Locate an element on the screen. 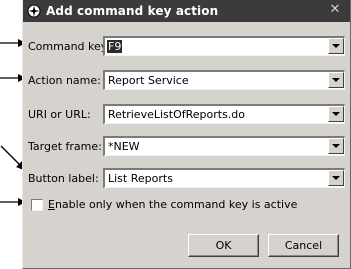 The width and height of the screenshot is (351, 269). target-frame-combo: *NEW is located at coordinates (224, 146).